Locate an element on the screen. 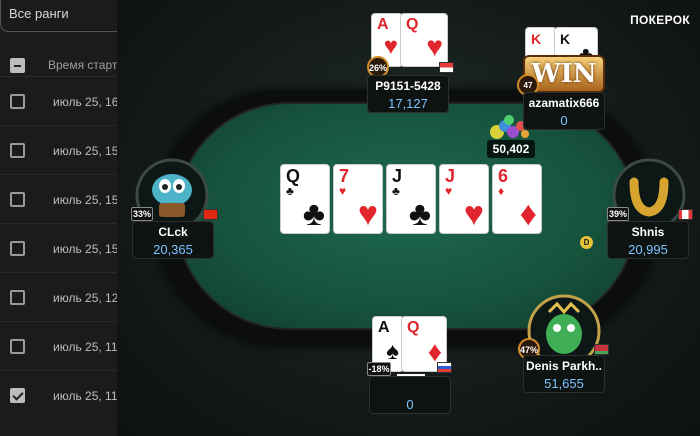  board-card: J ♥ ♥ is located at coordinates (464, 199).